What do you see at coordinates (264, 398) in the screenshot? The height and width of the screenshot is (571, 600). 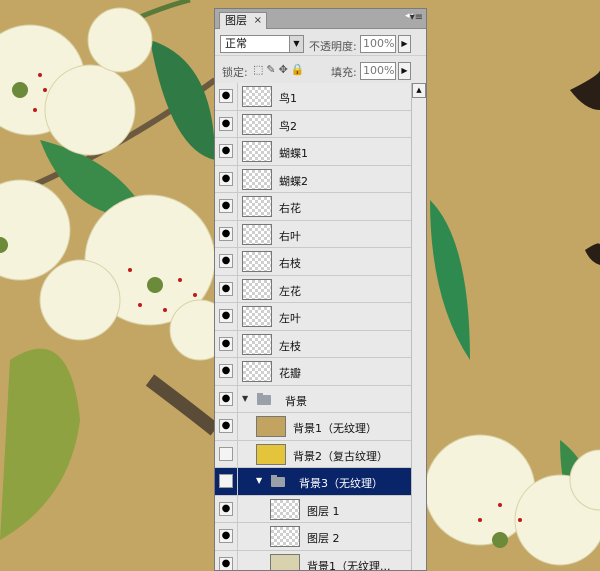 I see `folder-icon` at bounding box center [264, 398].